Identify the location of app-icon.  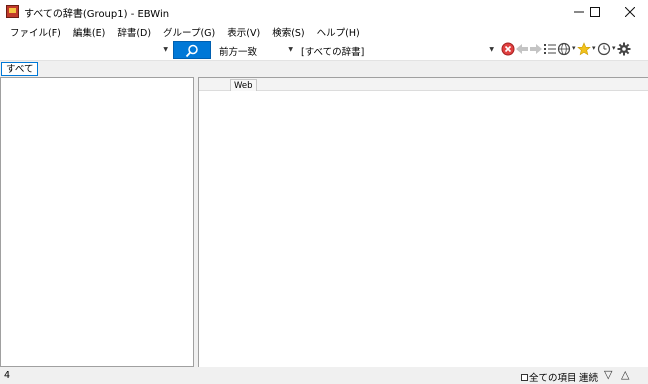
(12, 11).